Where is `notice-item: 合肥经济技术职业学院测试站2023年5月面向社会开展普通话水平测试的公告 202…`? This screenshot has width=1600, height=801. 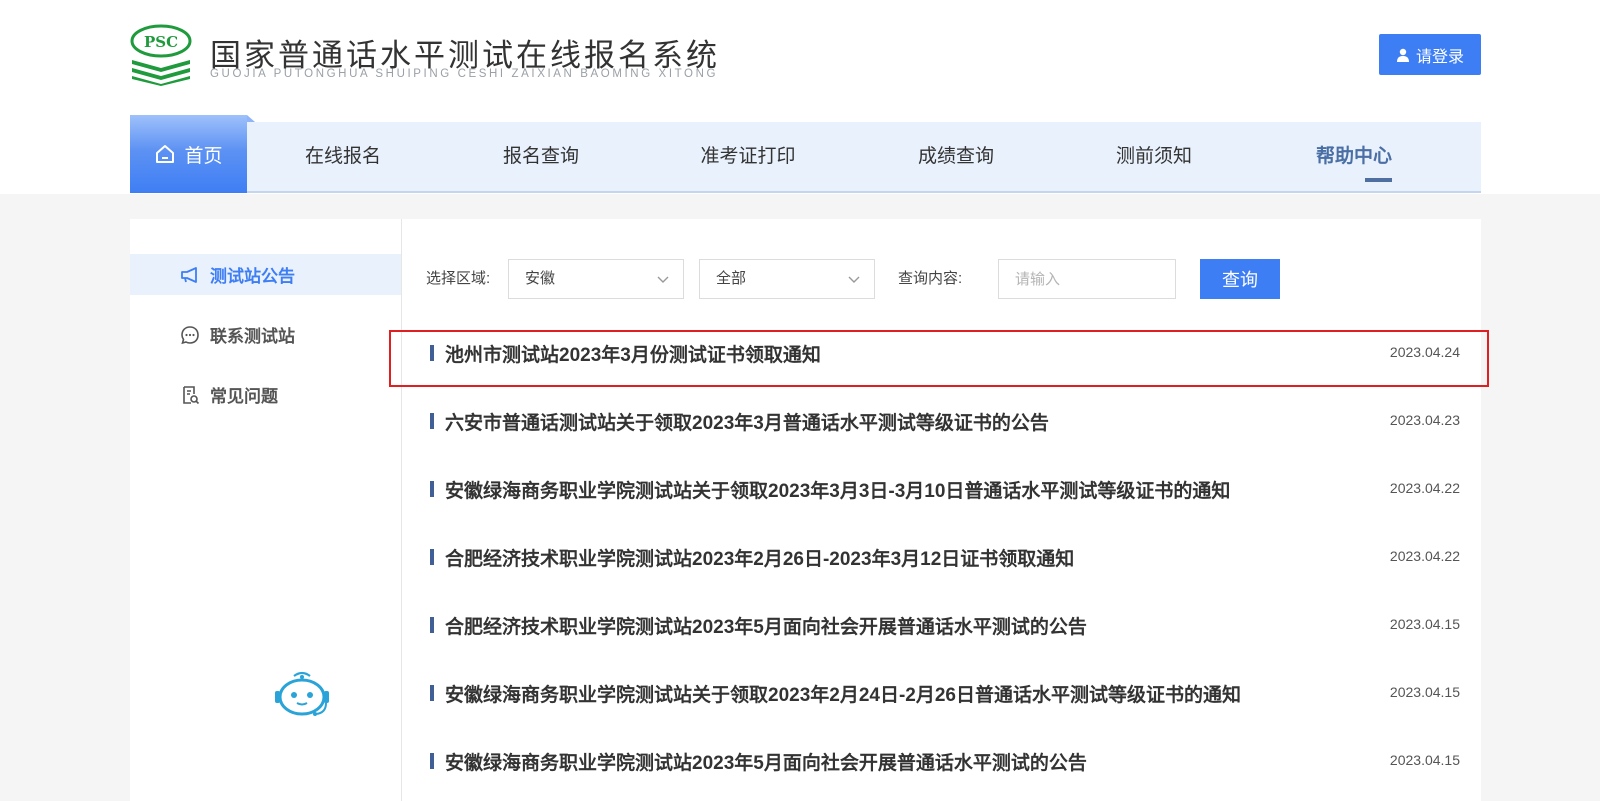
notice-item: 合肥经济技术职业学院测试站2023年5月面向社会开展普通话水平测试的公告 202… is located at coordinates (945, 626).